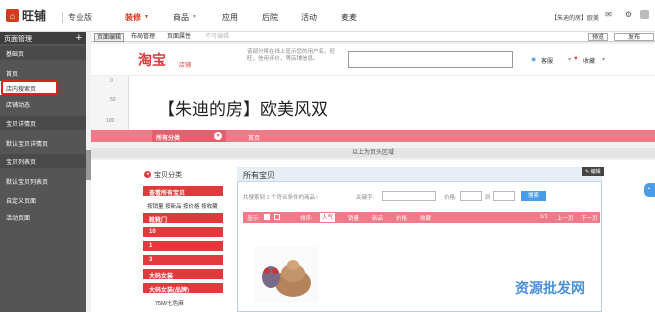 The height and width of the screenshot is (312, 655). Describe the element at coordinates (450, 198) in the screenshot. I see `price-label: 价格:` at that location.